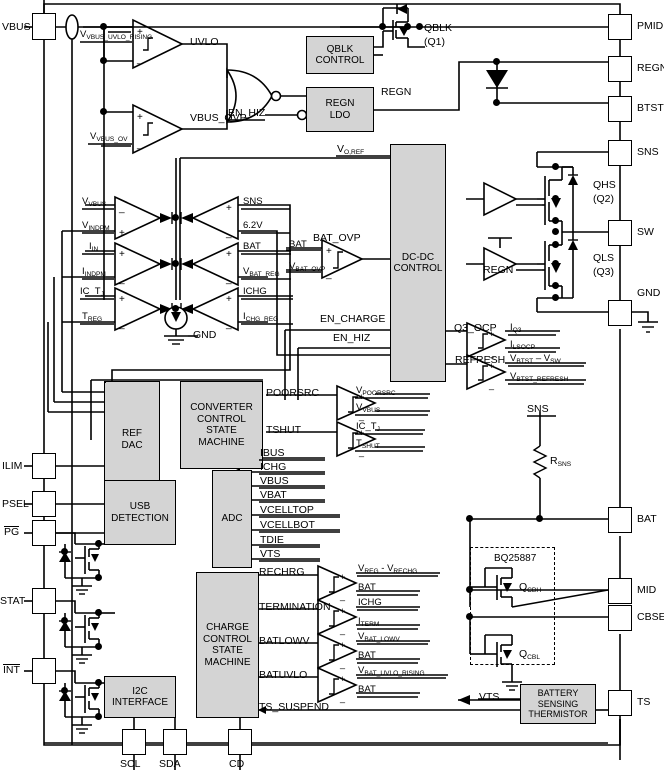 This screenshot has width=664, height=770. Describe the element at coordinates (94, 247) in the screenshot. I see `amp-input-iin: IIN` at that location.